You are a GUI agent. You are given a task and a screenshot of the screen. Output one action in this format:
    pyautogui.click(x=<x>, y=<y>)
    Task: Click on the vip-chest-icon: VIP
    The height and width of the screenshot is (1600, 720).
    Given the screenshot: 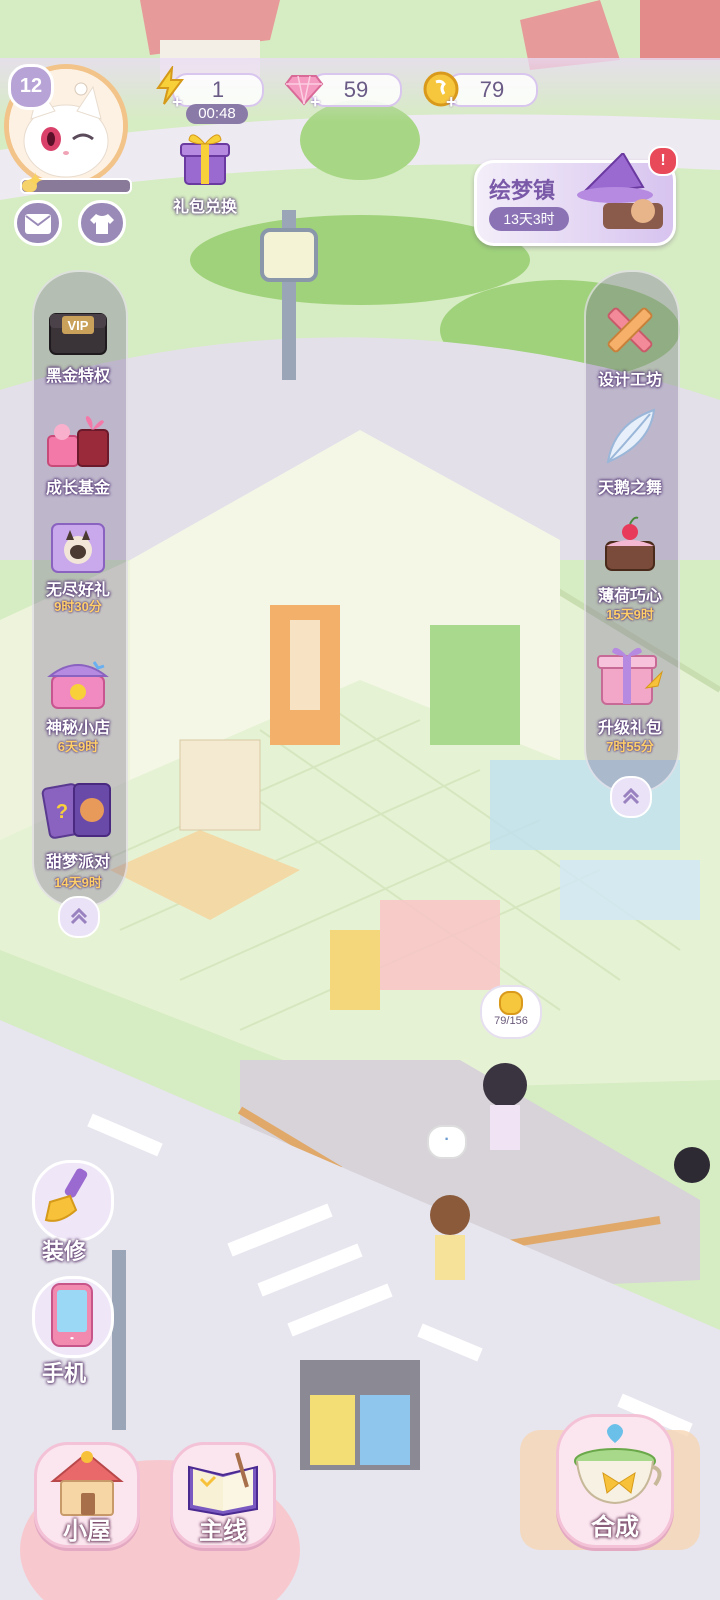 What is the action you would take?
    pyautogui.click(x=78, y=334)
    